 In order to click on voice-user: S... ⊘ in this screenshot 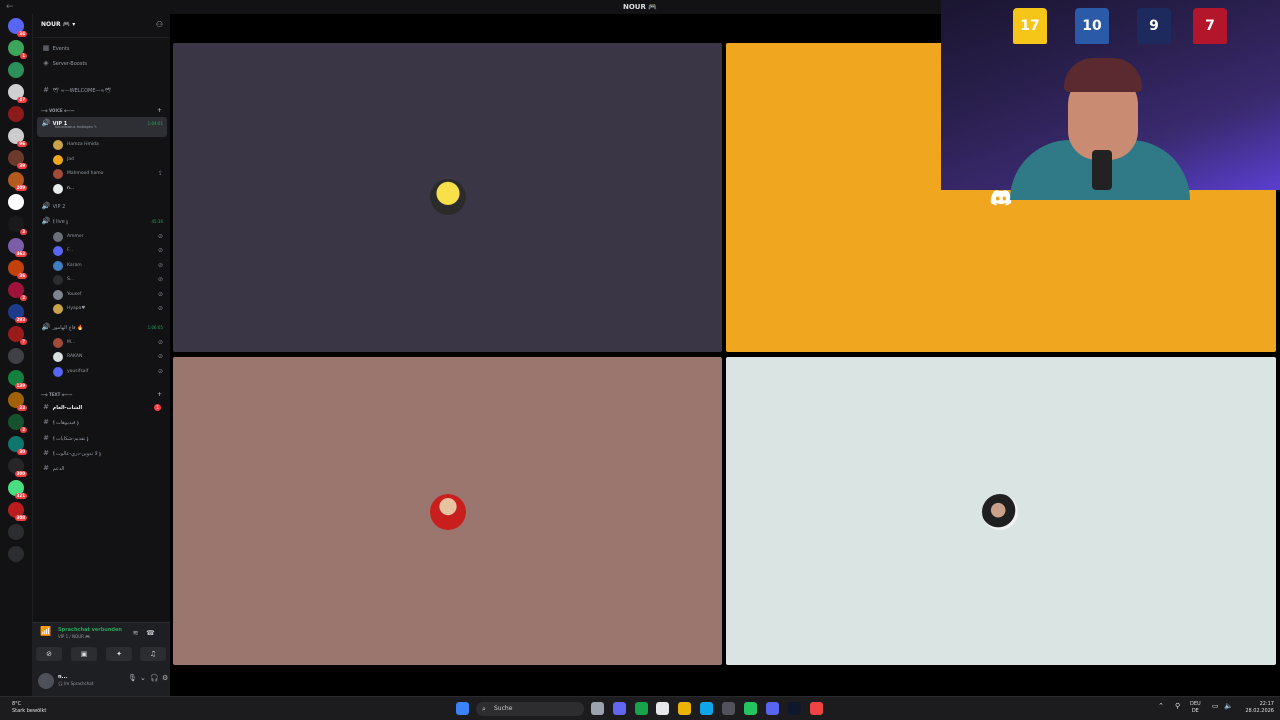, I will do `click(108, 280)`.